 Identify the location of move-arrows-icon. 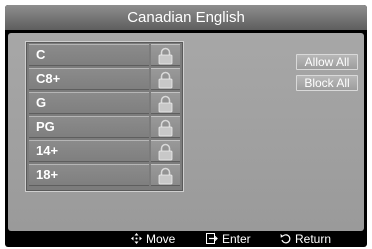
(136, 238).